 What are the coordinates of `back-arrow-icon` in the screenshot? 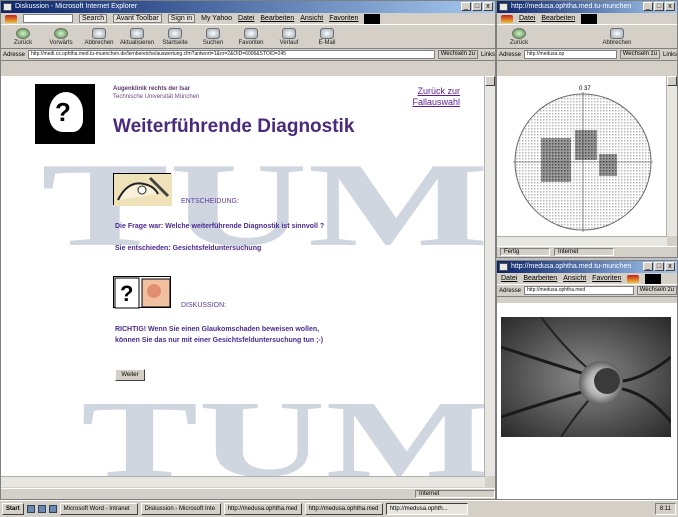 It's located at (519, 33).